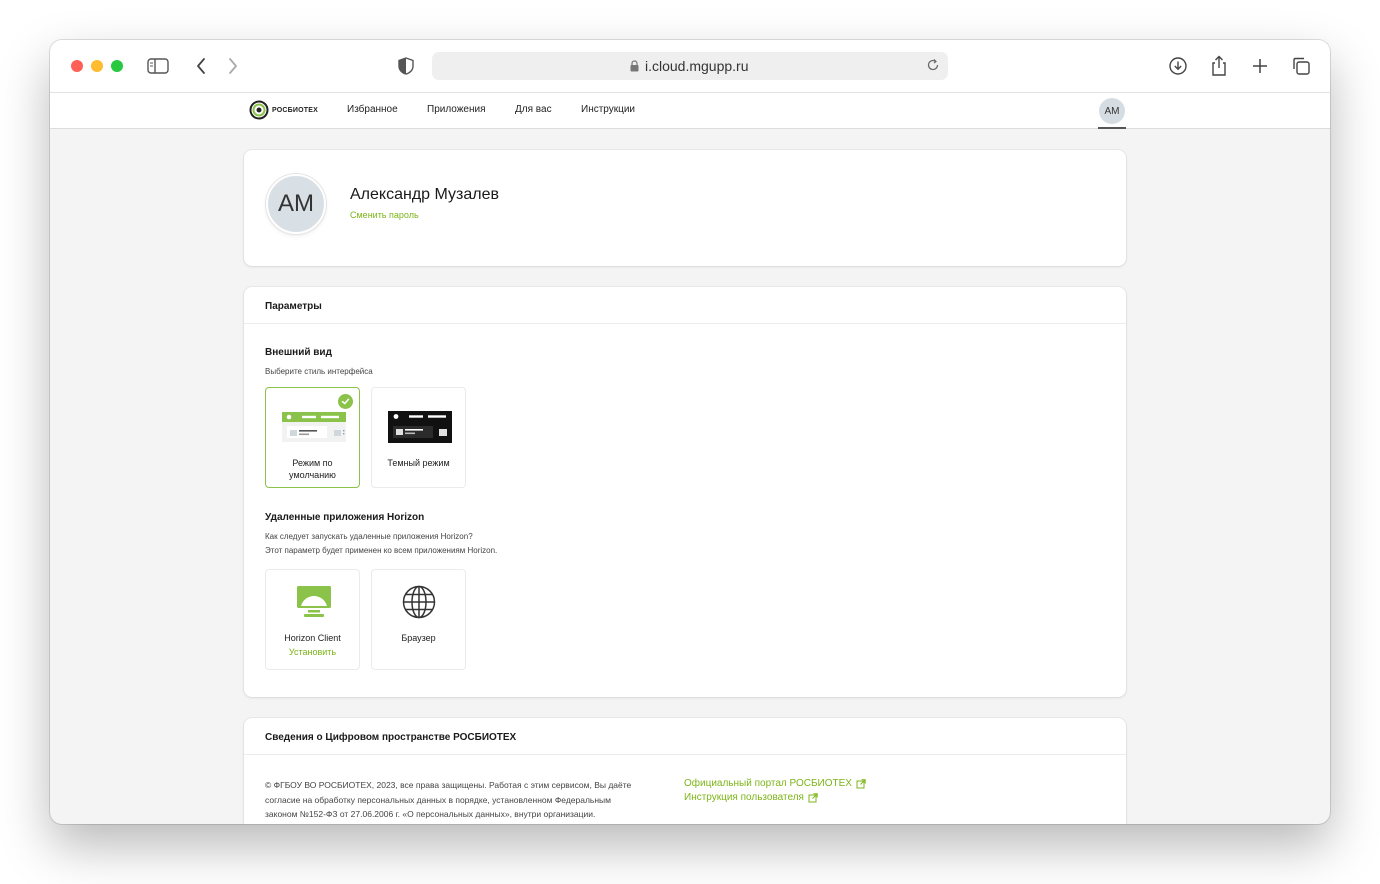 Image resolution: width=1380 pixels, height=884 pixels. Describe the element at coordinates (296, 204) in the screenshot. I see `profile-avatar: AM` at that location.